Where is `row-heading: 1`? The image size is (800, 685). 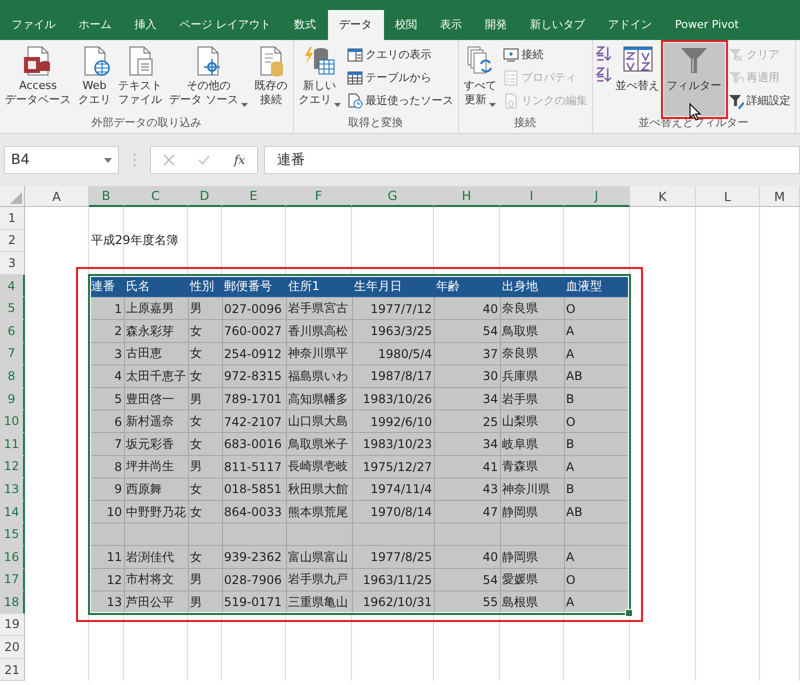
row-heading: 1 is located at coordinates (12, 218).